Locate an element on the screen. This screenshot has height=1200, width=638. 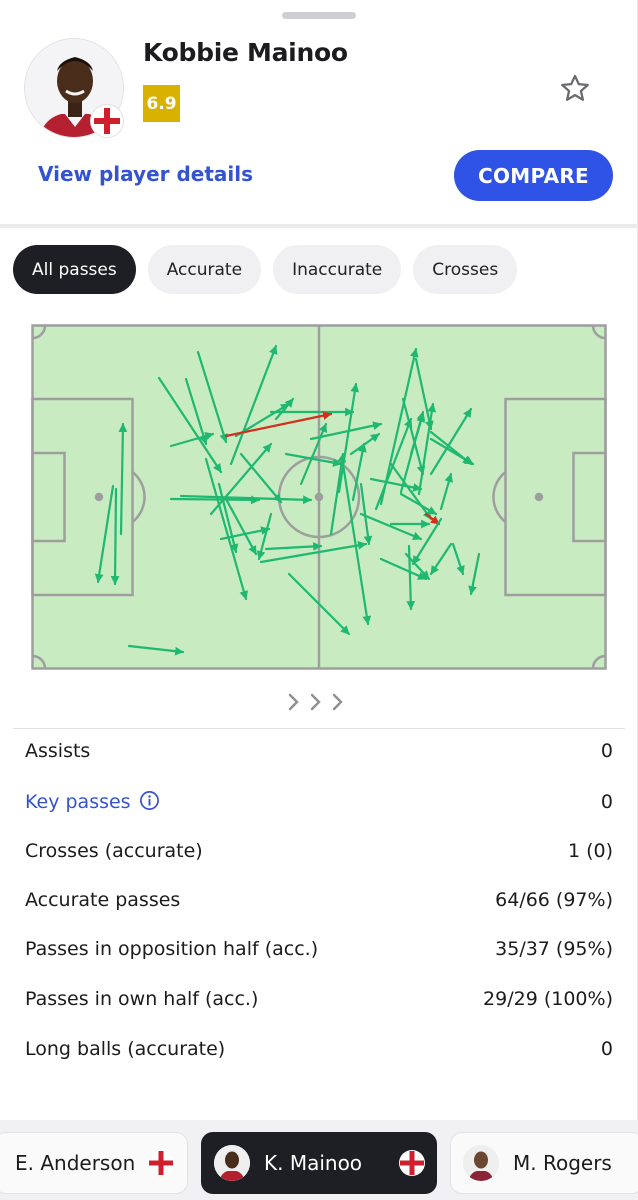
section-divider is located at coordinates (319, 226).